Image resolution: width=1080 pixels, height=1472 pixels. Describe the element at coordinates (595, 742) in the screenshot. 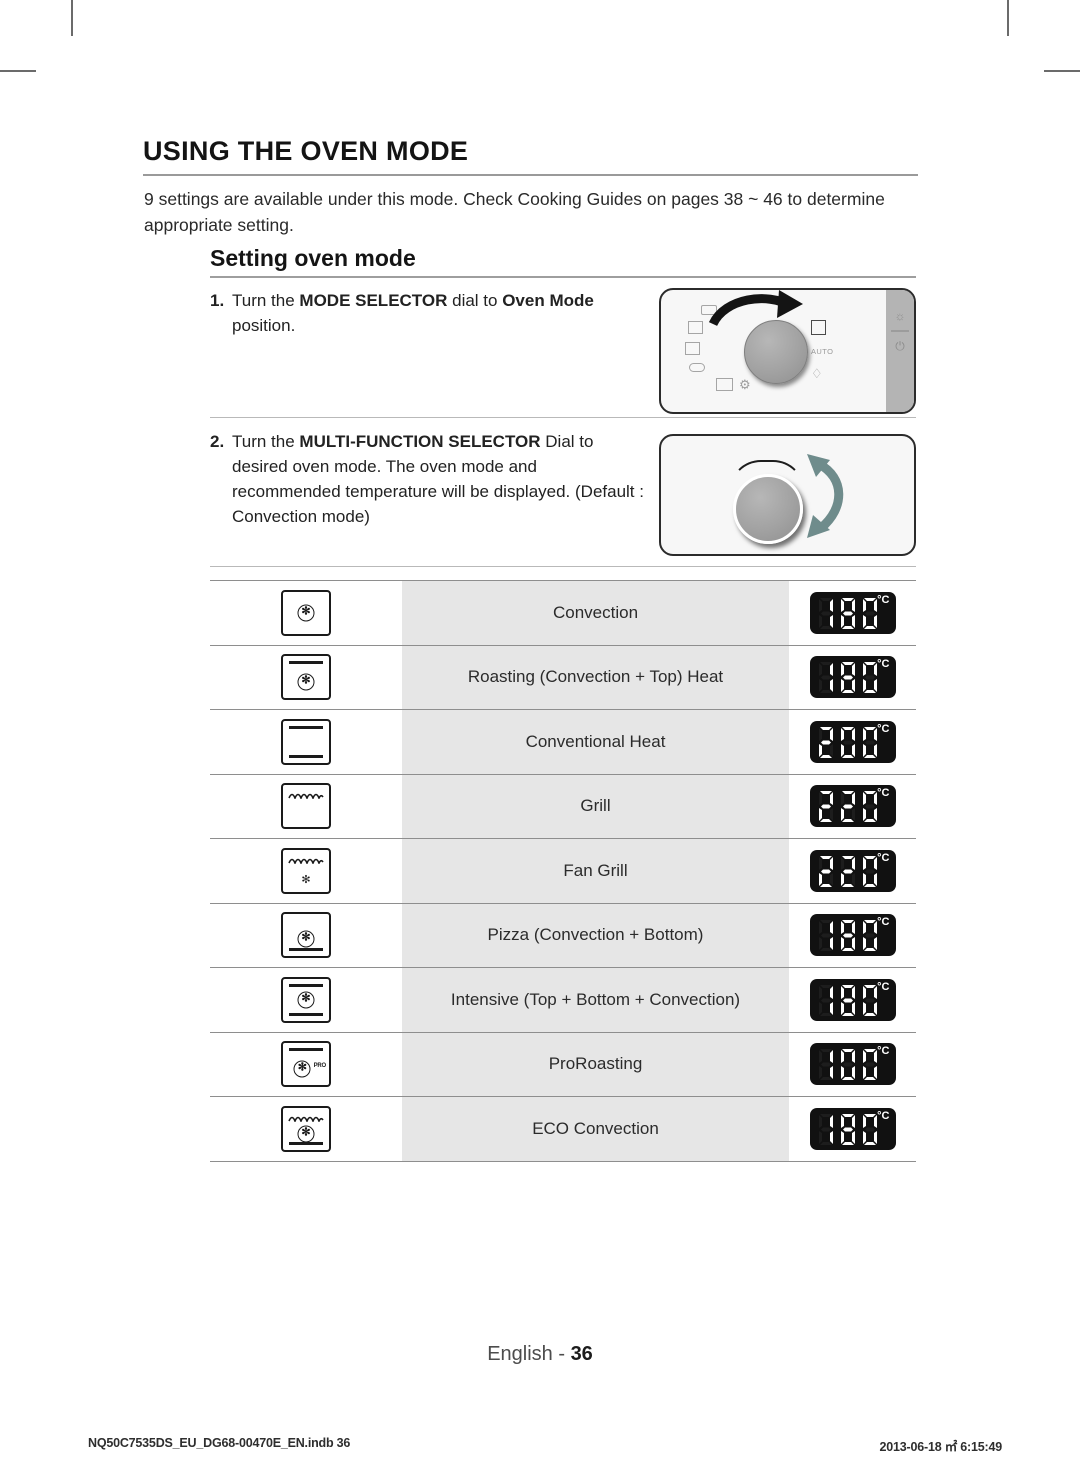

I see `mode-name-cell: Conventional Heat` at that location.